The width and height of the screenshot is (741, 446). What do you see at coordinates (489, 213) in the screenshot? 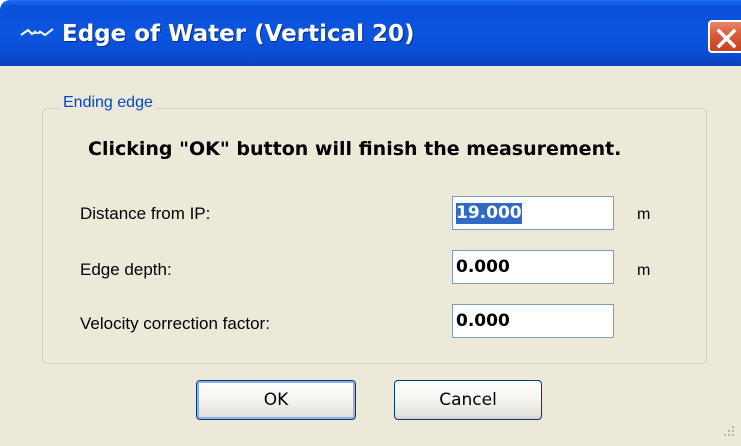
I see `distance-value: 19.000` at bounding box center [489, 213].